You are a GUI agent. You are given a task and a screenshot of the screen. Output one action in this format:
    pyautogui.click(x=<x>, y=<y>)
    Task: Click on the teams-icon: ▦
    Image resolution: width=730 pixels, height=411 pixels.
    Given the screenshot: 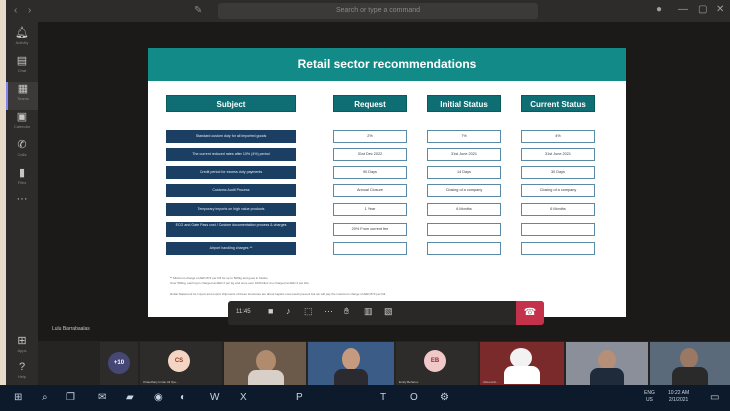 What is the action you would take?
    pyautogui.click(x=23, y=89)
    